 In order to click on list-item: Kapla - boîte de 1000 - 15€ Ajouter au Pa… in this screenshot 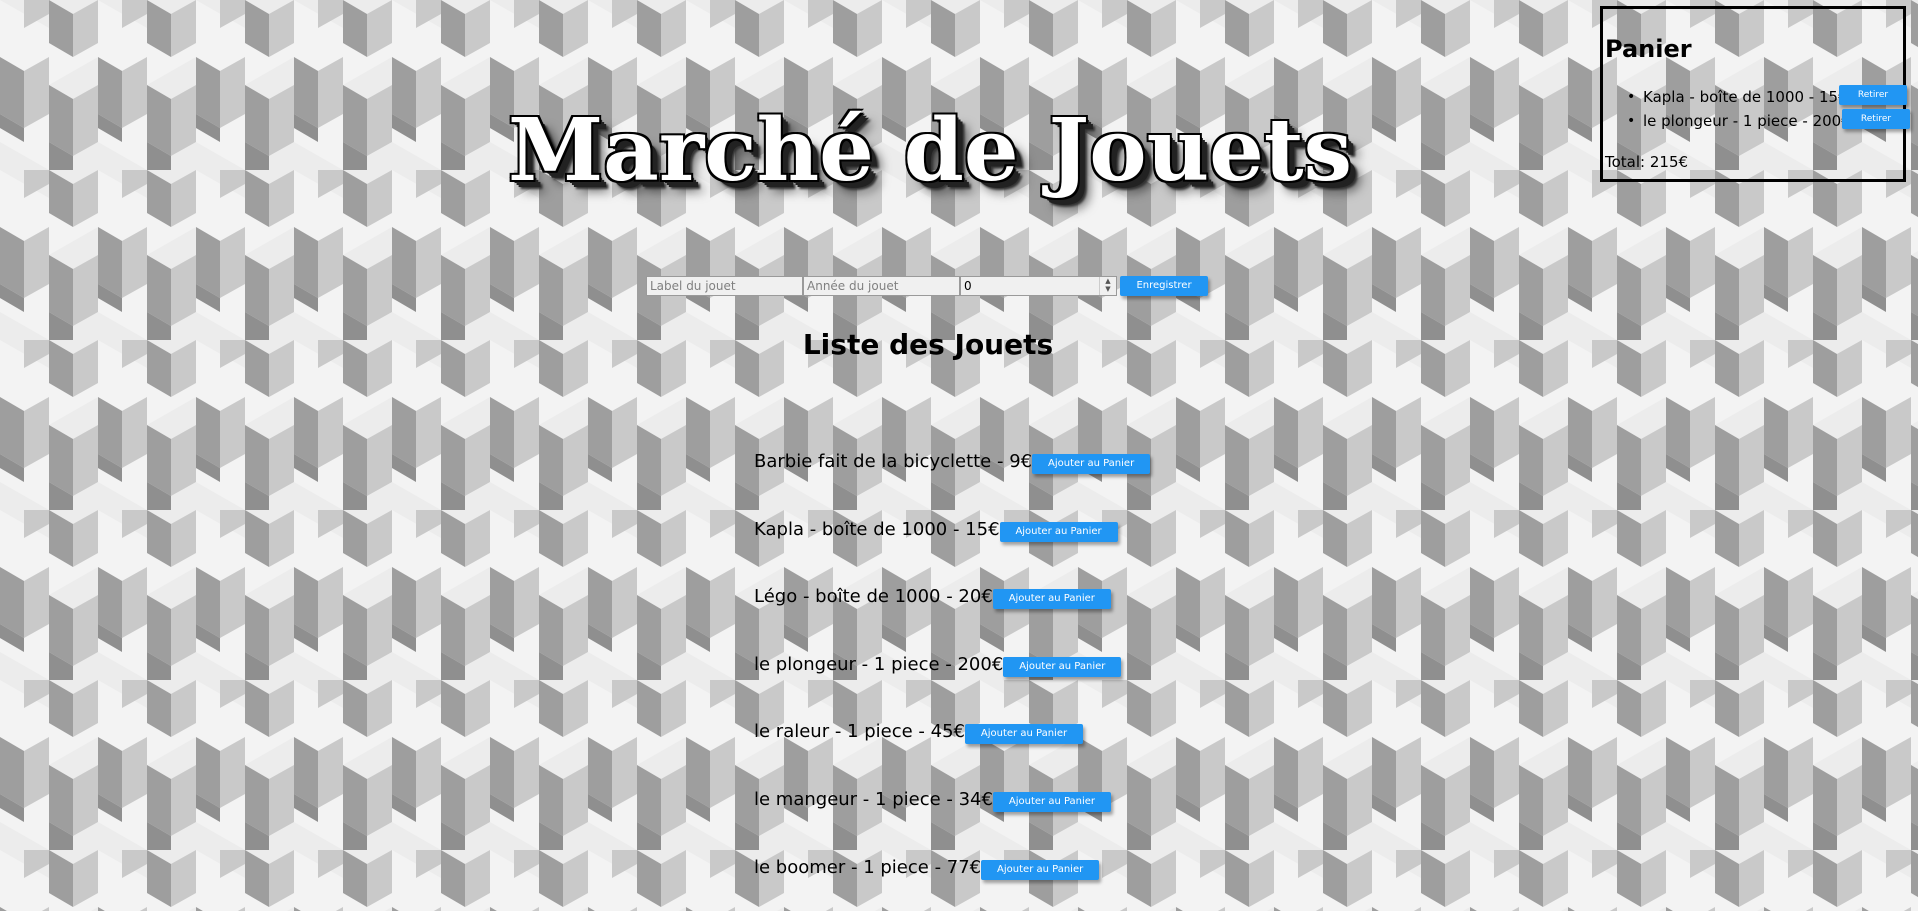, I will do `click(952, 550)`.